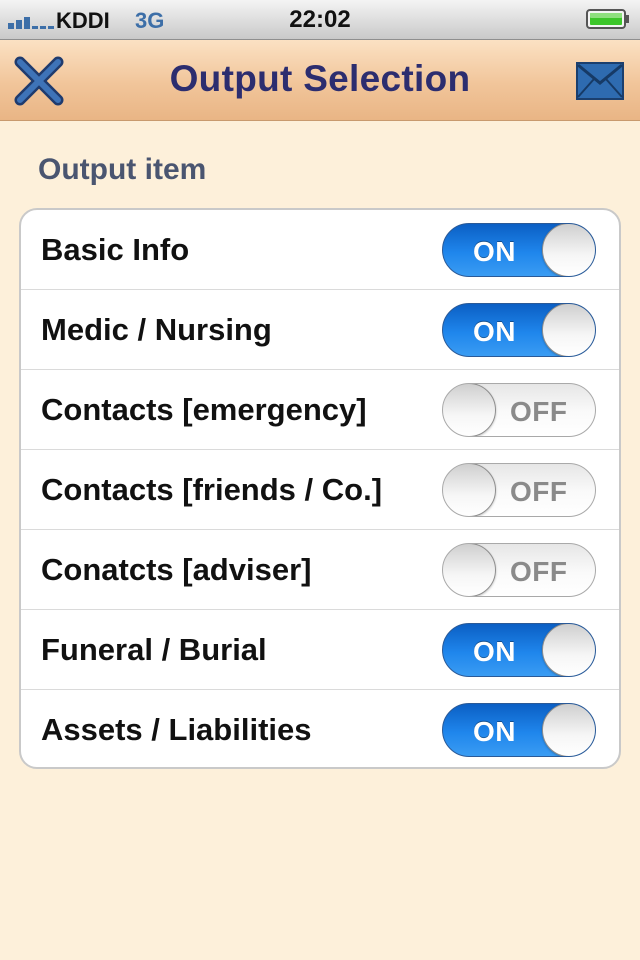 The height and width of the screenshot is (960, 640). I want to click on list-item: Contacts [friends / Co.] OFF, so click(320, 490).